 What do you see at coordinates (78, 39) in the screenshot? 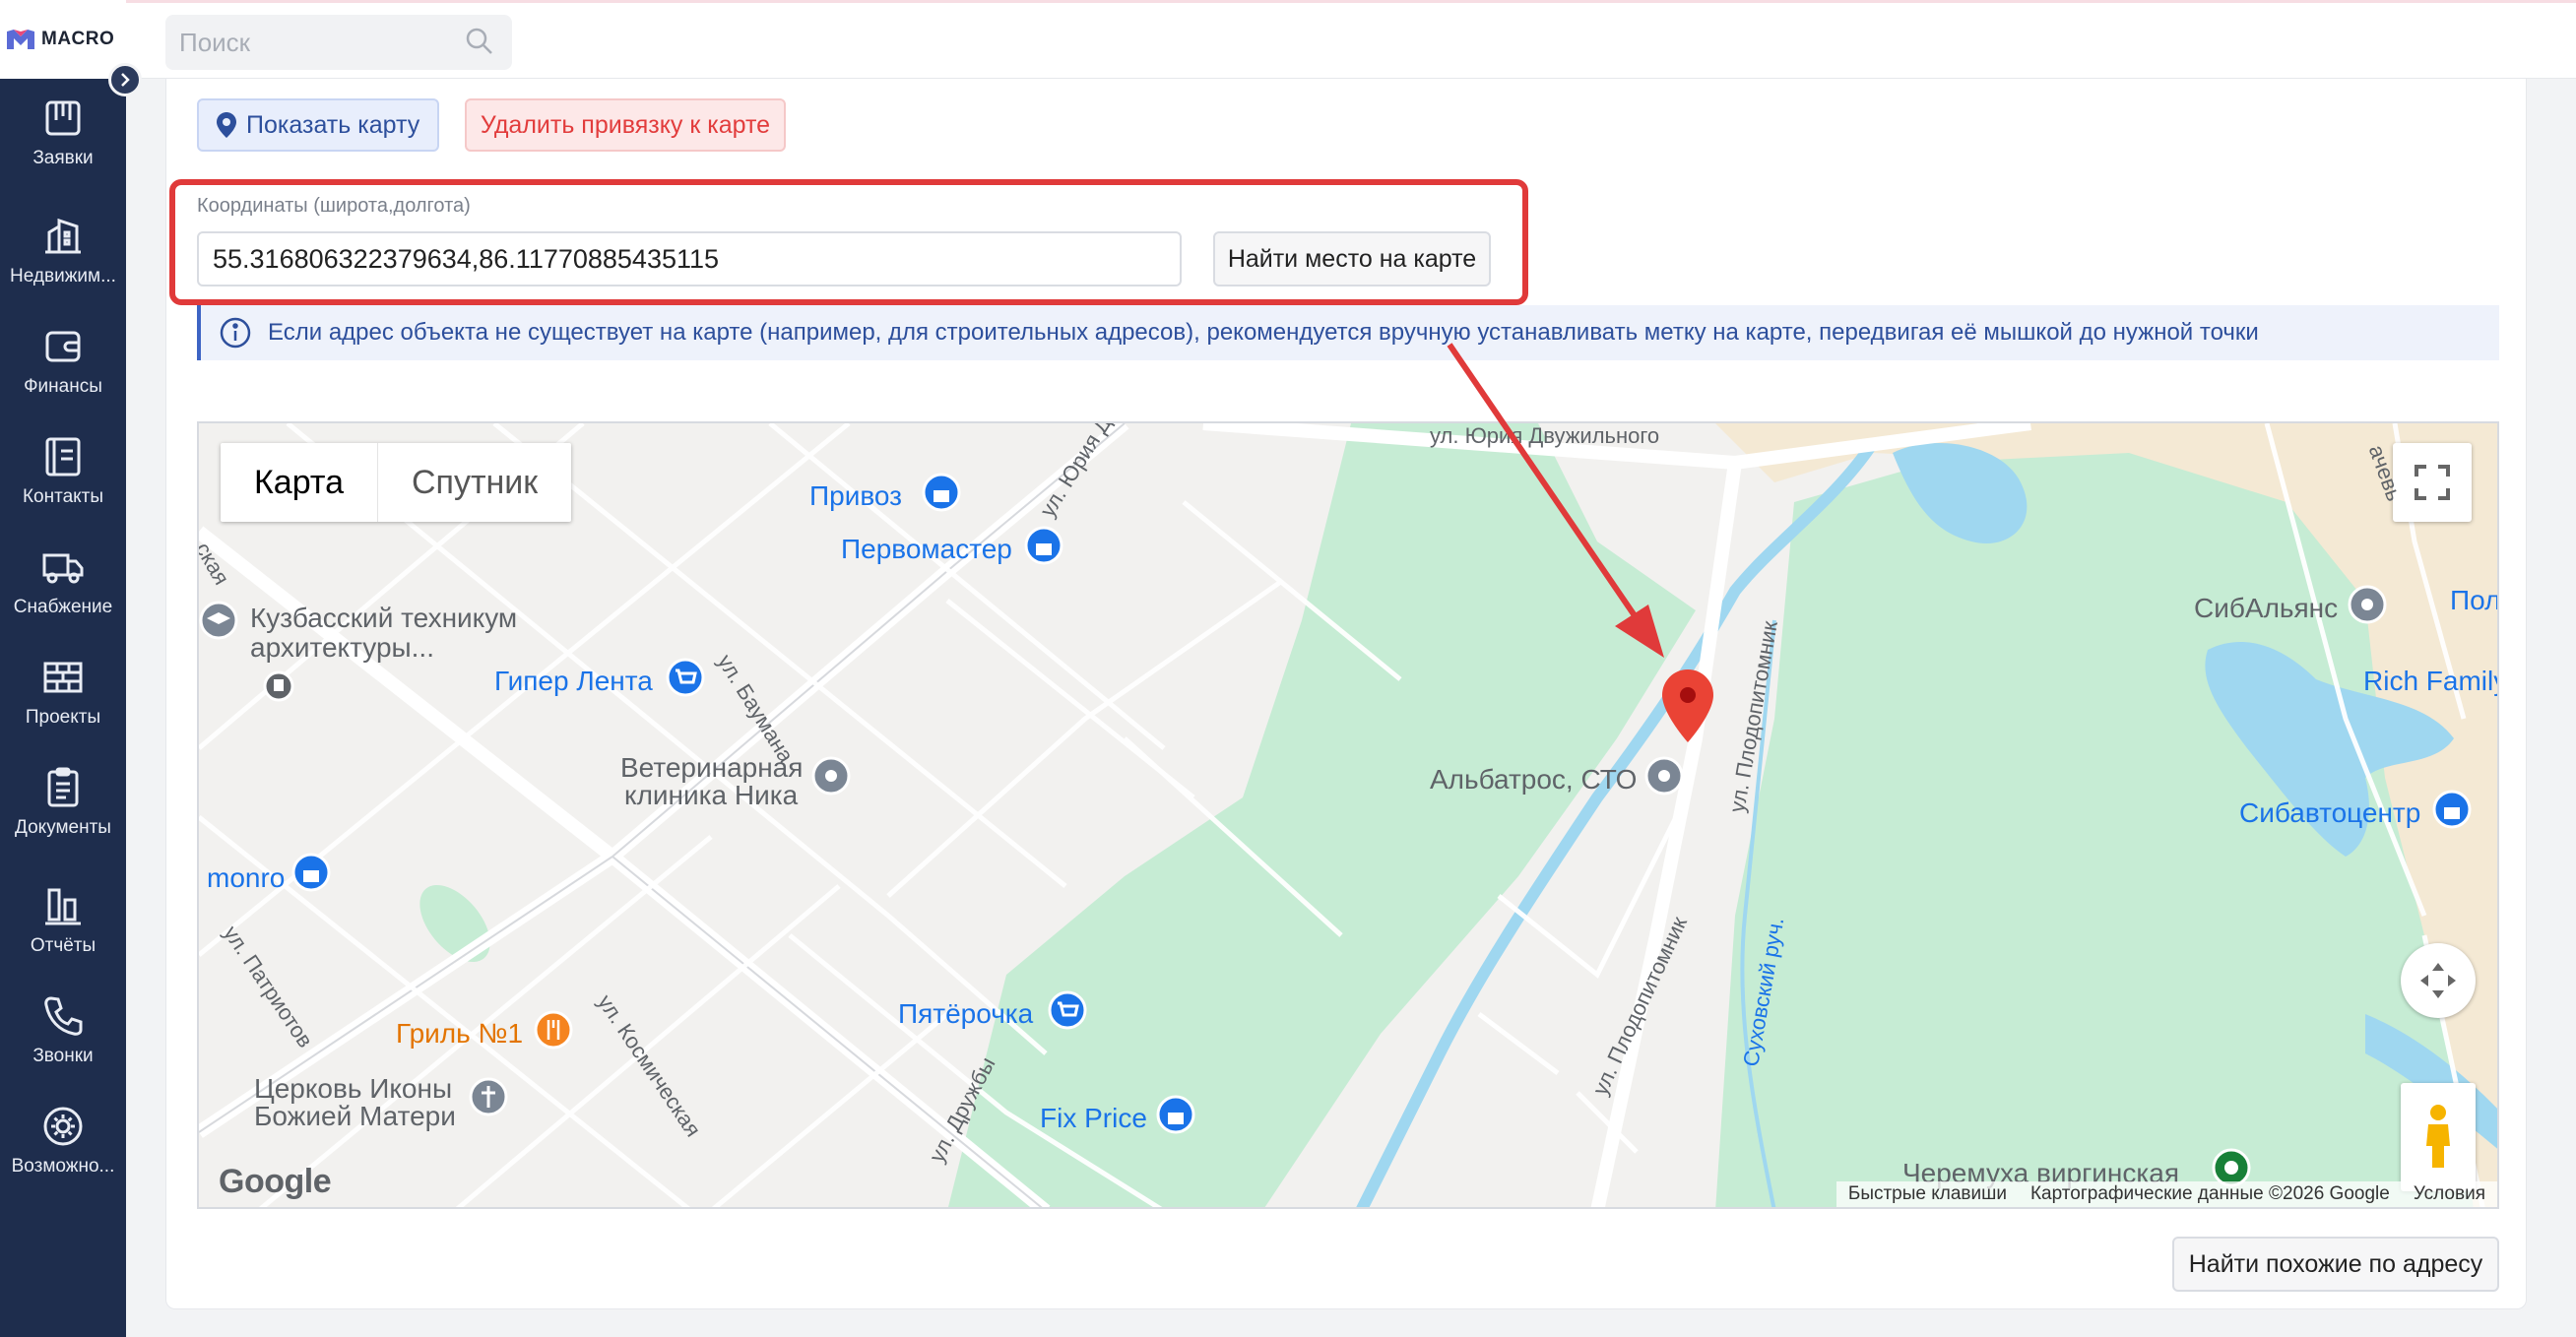
I see `logo-text: MACRO` at bounding box center [78, 39].